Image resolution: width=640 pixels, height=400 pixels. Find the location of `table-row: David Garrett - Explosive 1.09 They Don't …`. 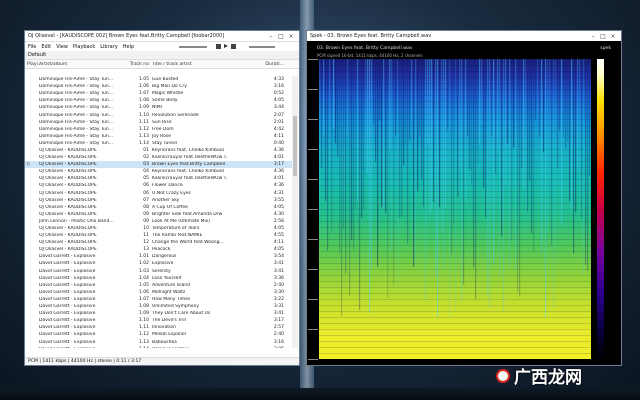

table-row: David Garrett - Explosive 1.09 They Don't … is located at coordinates (159, 313).